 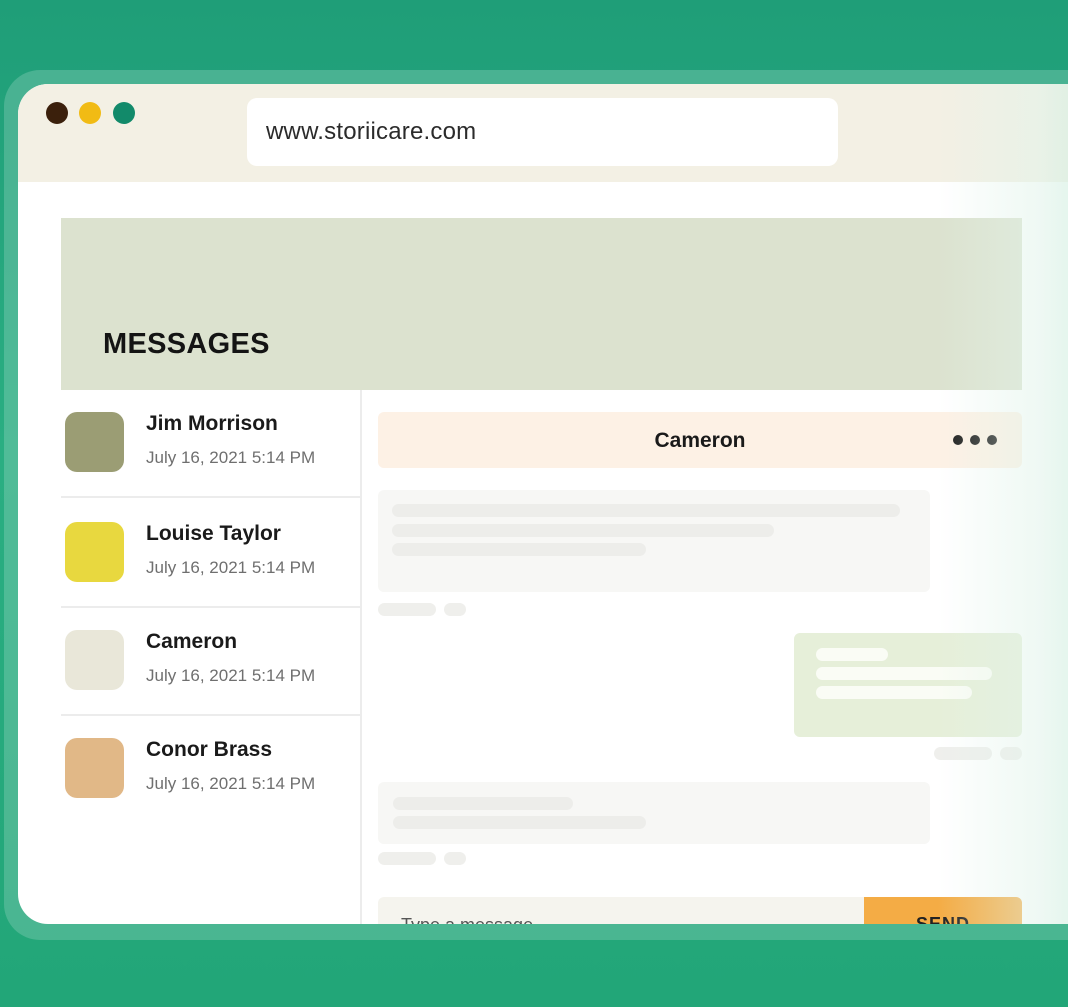 I want to click on contact-name: Louise Taylor, so click(x=213, y=533).